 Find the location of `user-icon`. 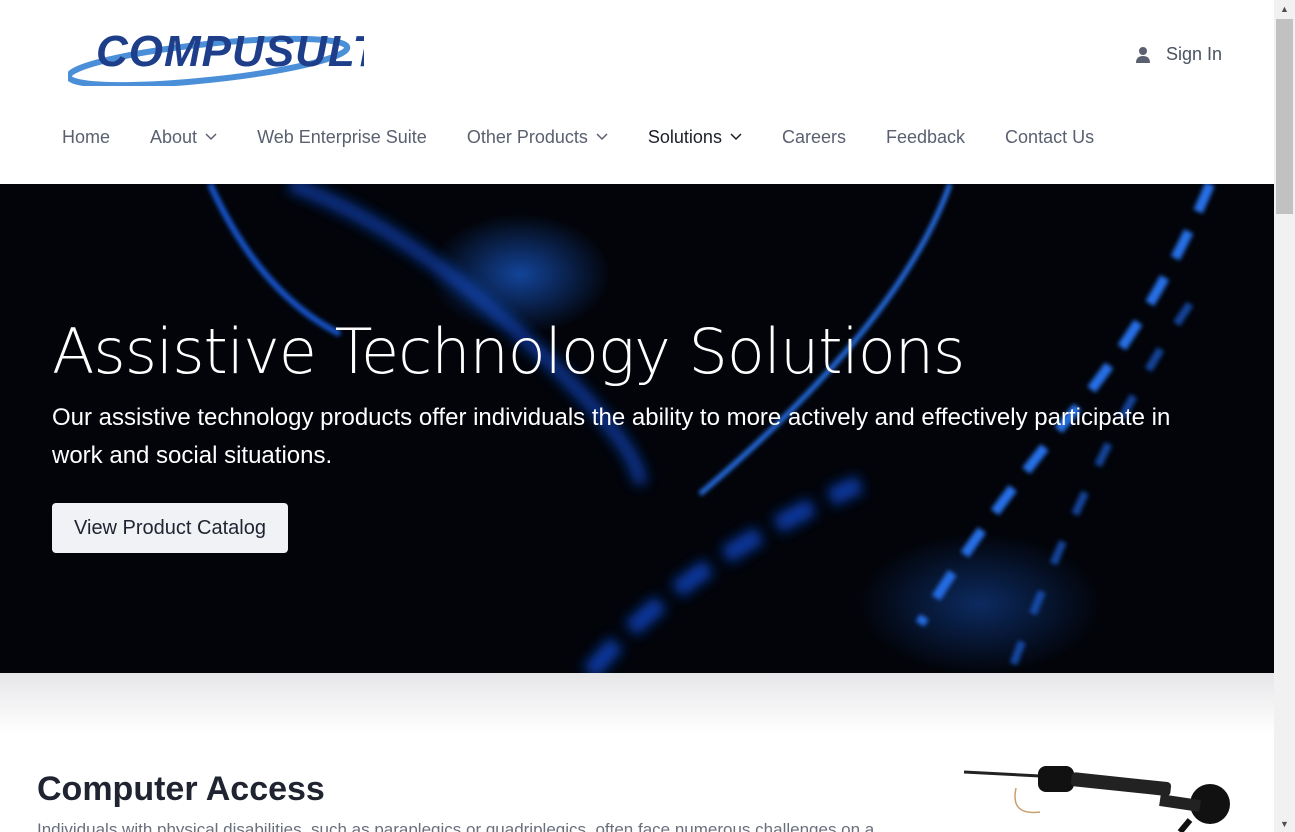

user-icon is located at coordinates (1143, 54).